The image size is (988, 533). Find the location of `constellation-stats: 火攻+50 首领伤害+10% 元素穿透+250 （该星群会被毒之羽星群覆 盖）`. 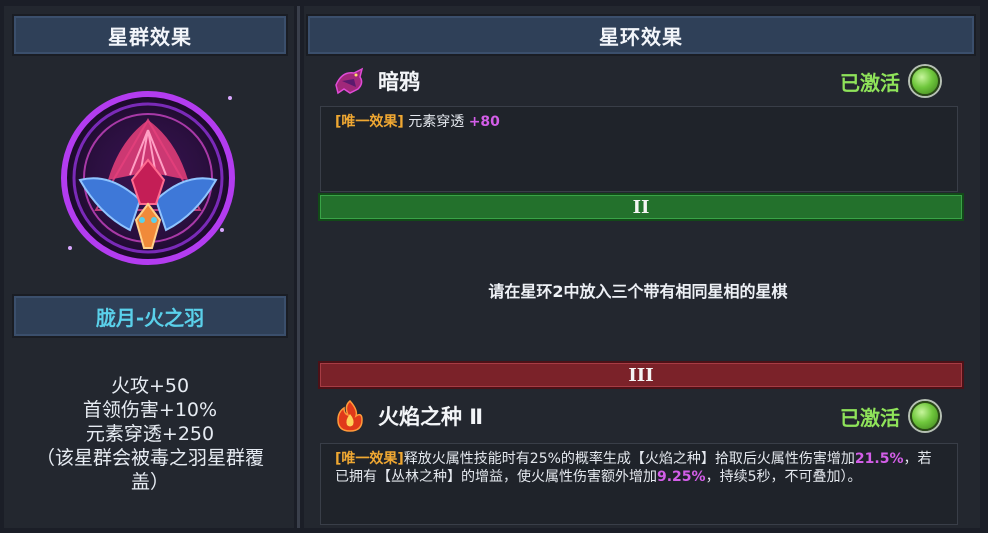

constellation-stats: 火攻+50 首领伤害+10% 元素穿透+250 （该星群会被毒之羽星群覆 盖） is located at coordinates (150, 434).